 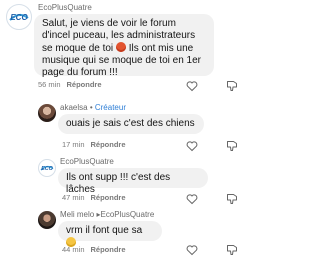 I want to click on comment-bubble: vrm il font que sa, so click(x=110, y=234).